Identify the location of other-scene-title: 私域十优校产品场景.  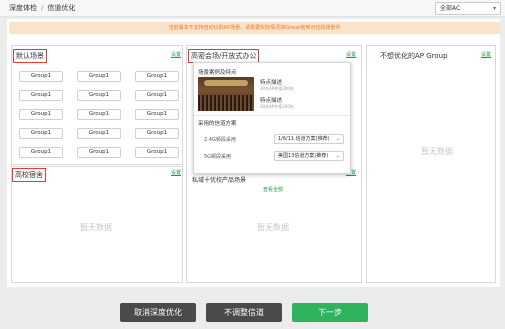
(219, 180).